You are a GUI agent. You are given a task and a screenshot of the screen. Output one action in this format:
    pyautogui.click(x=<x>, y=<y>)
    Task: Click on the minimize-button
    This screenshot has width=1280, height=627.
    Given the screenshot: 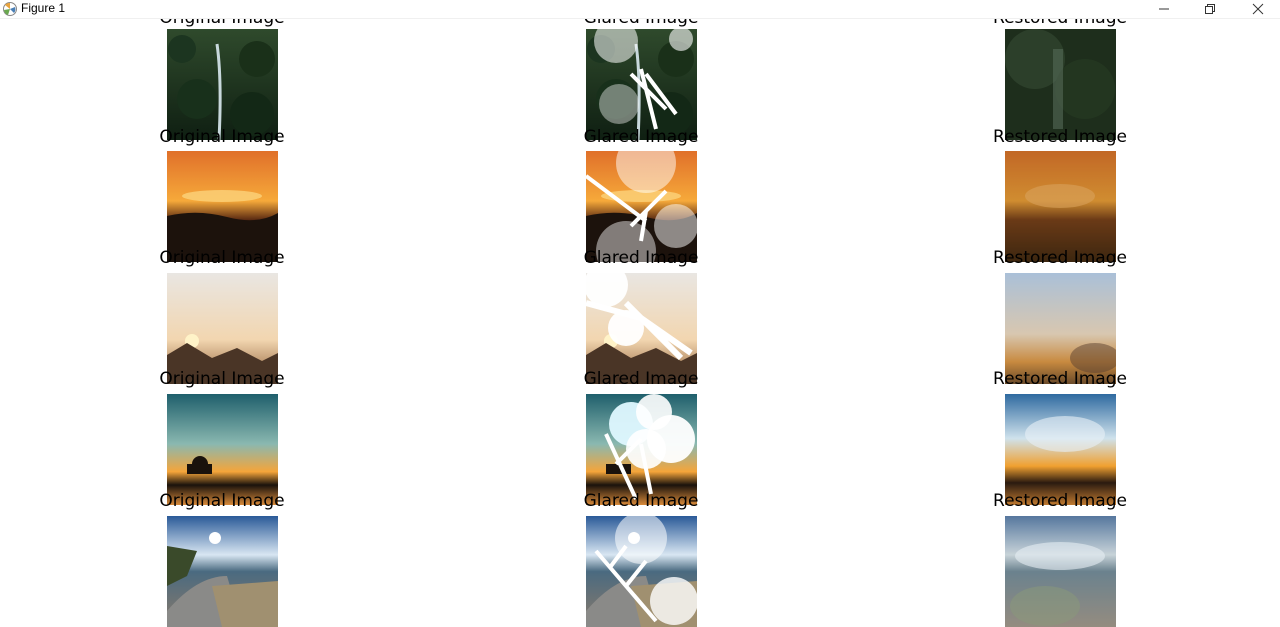 What is the action you would take?
    pyautogui.click(x=1164, y=9)
    